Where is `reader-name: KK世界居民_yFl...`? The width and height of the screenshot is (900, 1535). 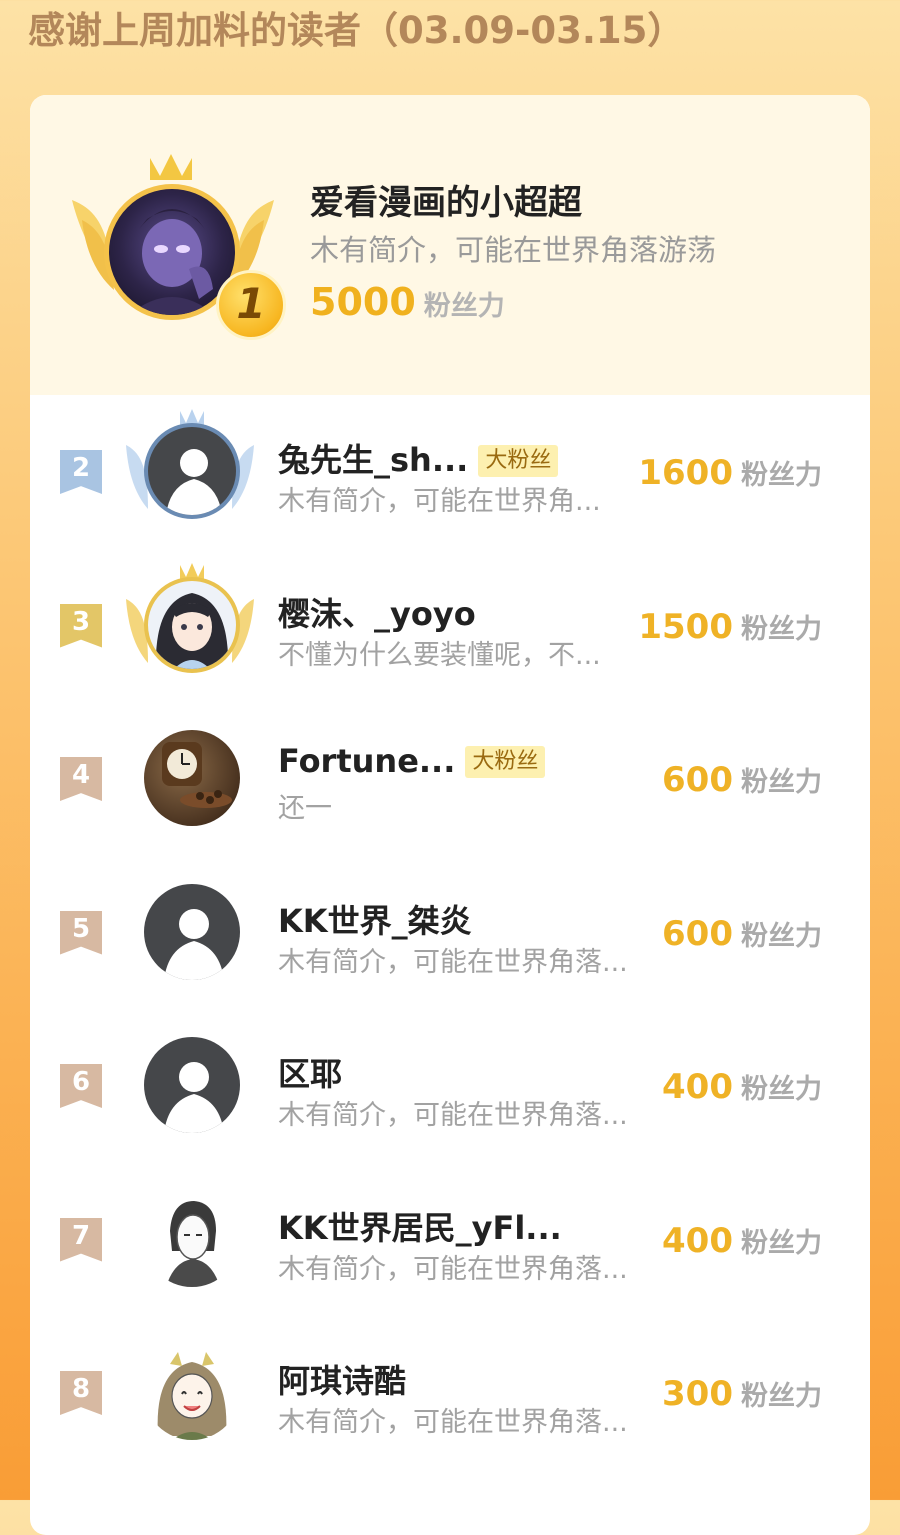 reader-name: KK世界居民_yFl... is located at coordinates (420, 1226).